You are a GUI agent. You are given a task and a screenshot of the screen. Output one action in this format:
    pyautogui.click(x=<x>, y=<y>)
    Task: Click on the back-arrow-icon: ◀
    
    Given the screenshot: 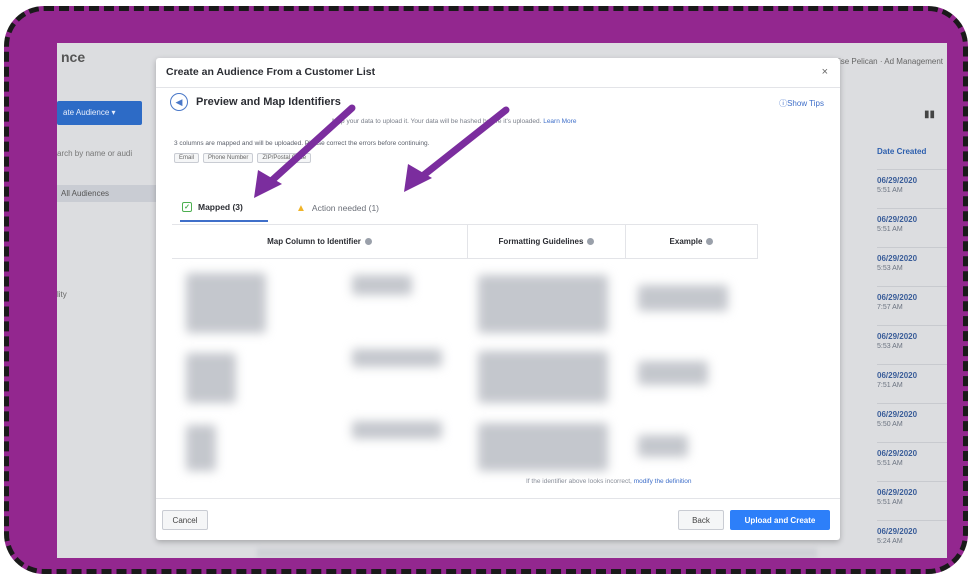 What is the action you would take?
    pyautogui.click(x=179, y=102)
    